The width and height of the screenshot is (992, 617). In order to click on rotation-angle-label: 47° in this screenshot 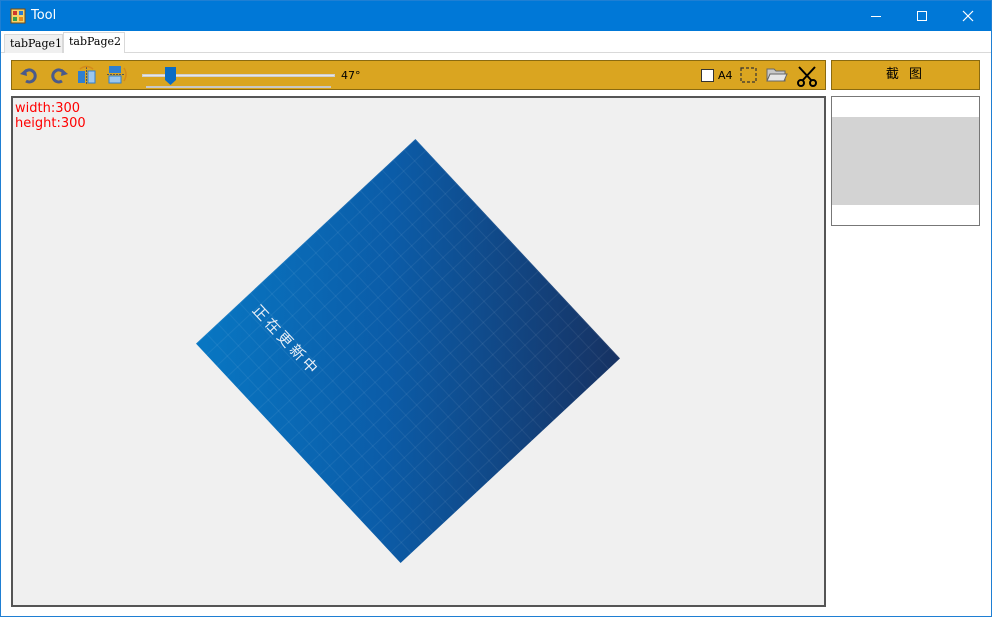, I will do `click(351, 75)`.